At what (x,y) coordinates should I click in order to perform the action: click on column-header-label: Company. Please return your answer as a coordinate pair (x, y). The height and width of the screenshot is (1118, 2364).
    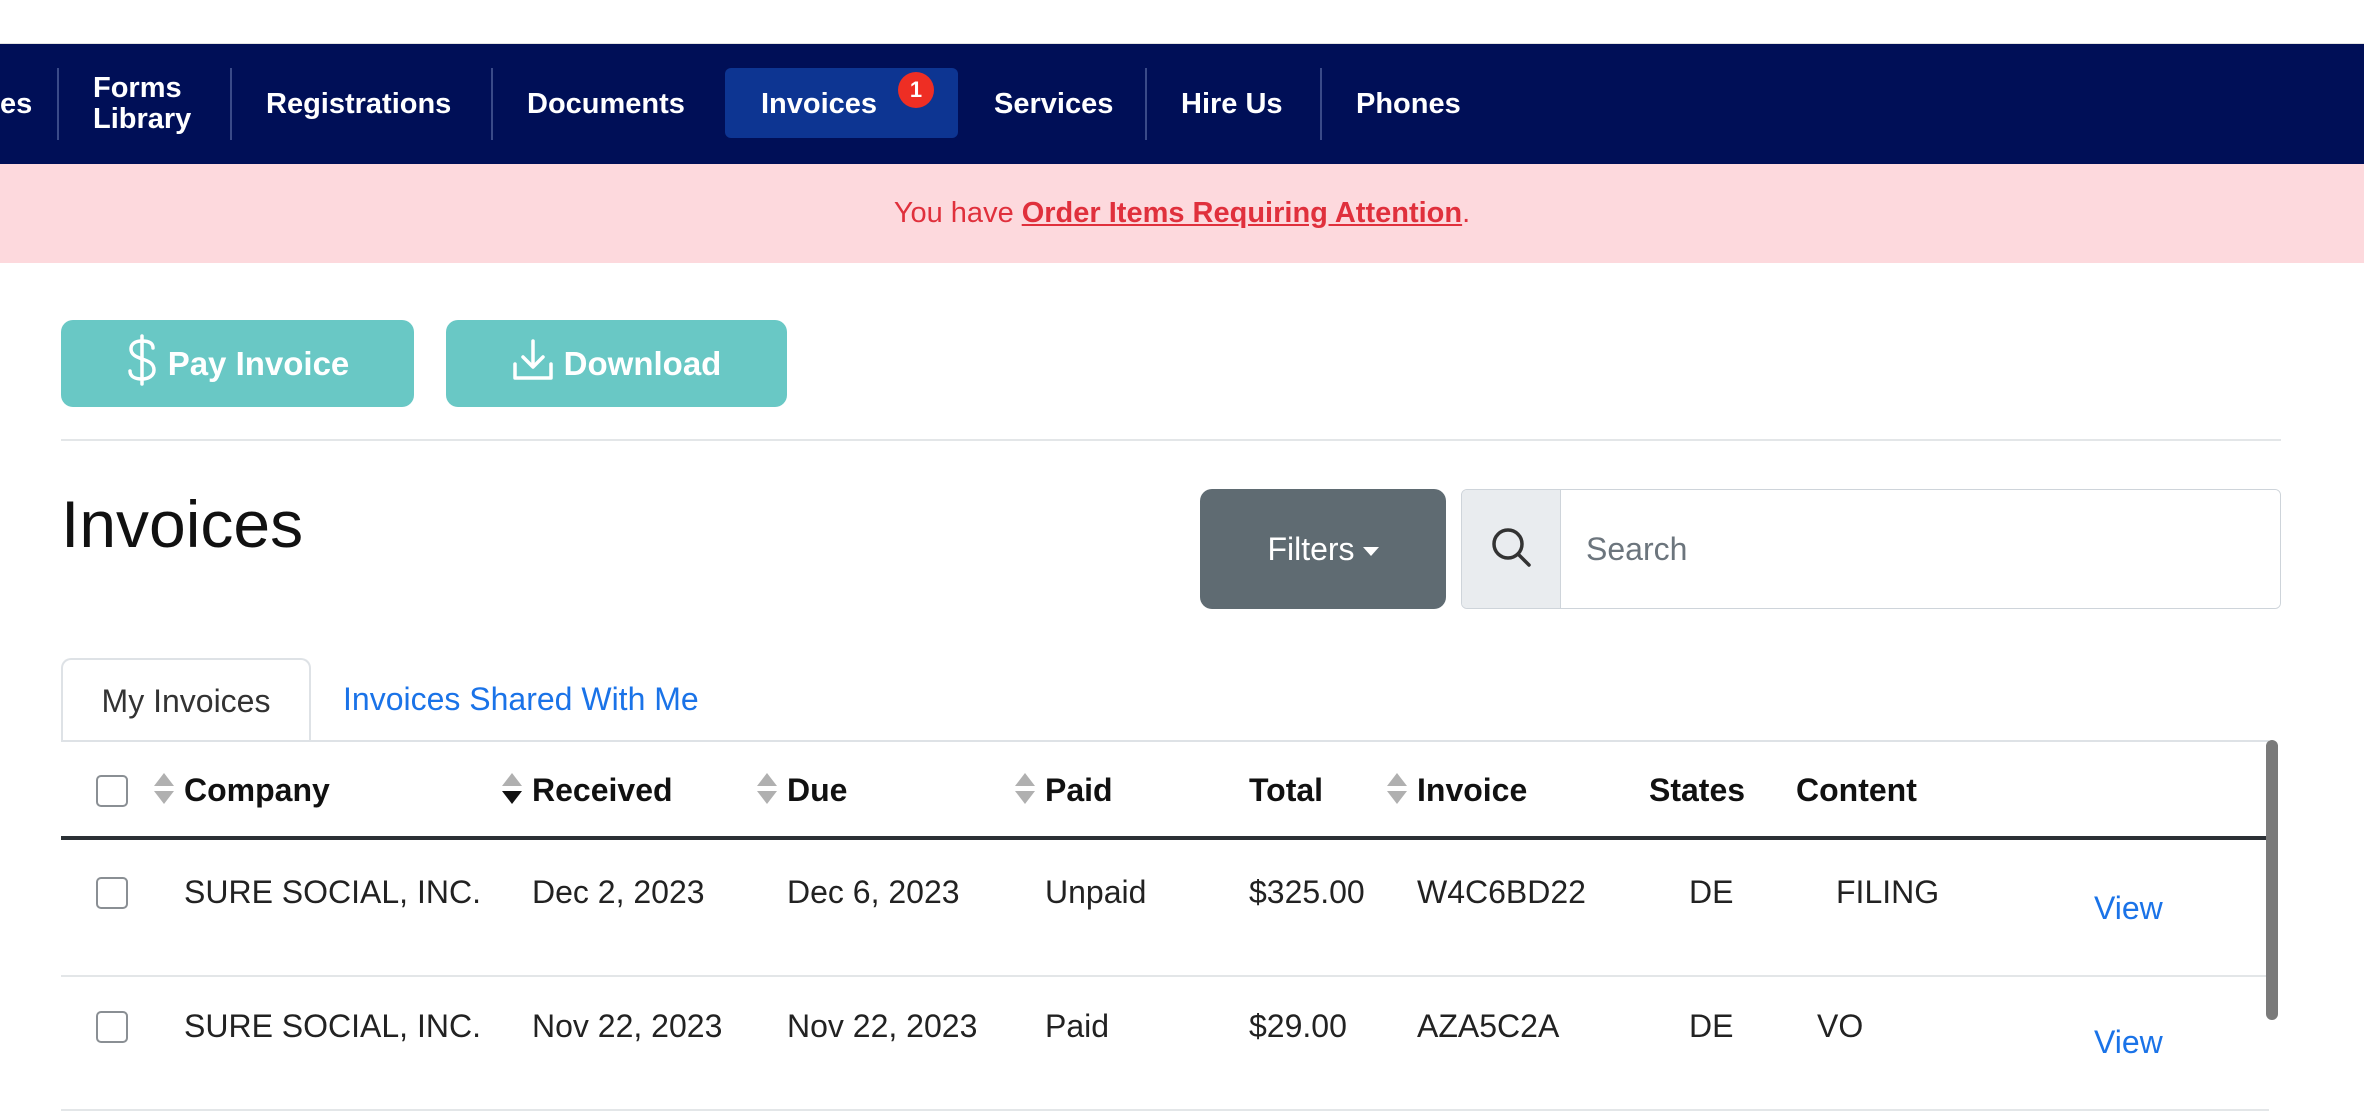
    Looking at the image, I should click on (257, 789).